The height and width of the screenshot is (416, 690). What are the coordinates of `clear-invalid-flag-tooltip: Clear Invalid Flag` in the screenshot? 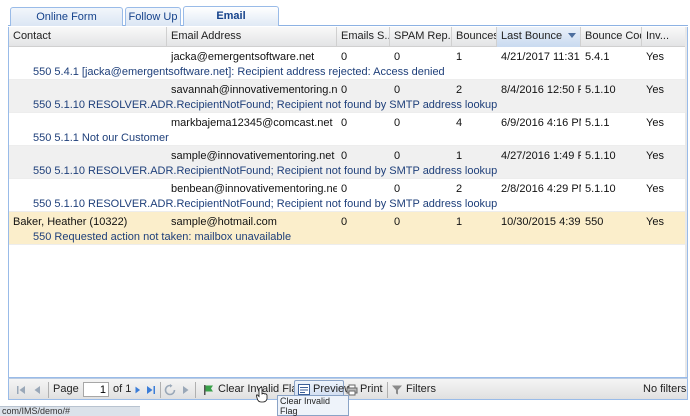 It's located at (313, 405).